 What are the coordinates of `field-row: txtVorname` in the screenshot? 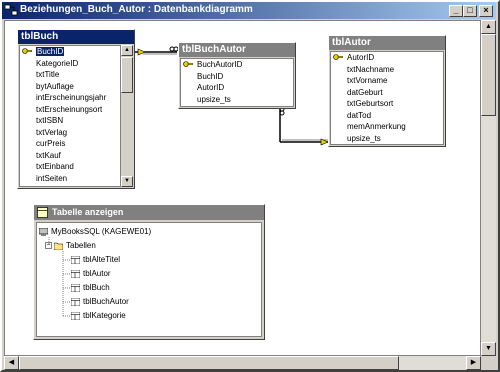 It's located at (387, 81).